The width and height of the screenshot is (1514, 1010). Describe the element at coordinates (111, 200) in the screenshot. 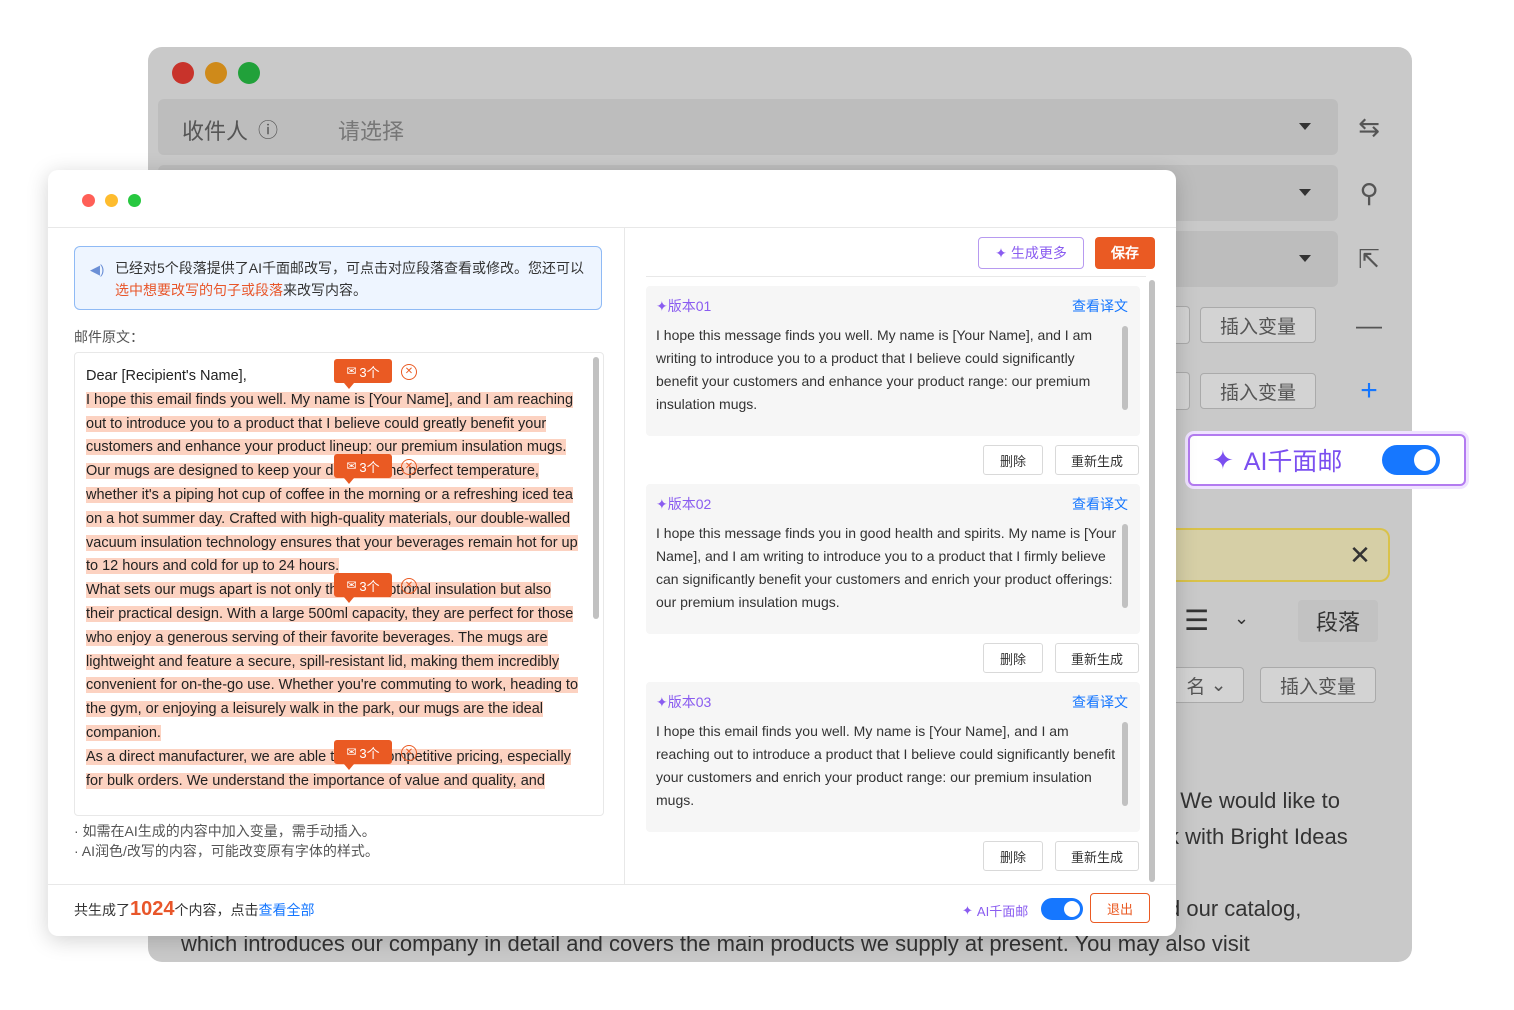

I see `dialog-minimize-dot` at that location.